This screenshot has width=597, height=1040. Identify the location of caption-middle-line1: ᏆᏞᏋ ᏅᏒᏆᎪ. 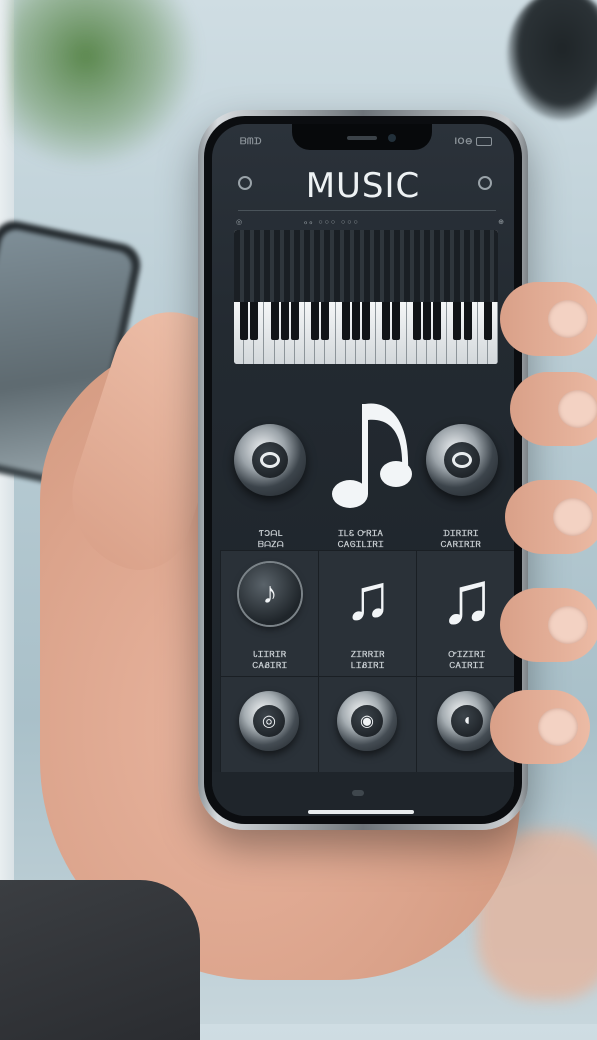
(361, 533).